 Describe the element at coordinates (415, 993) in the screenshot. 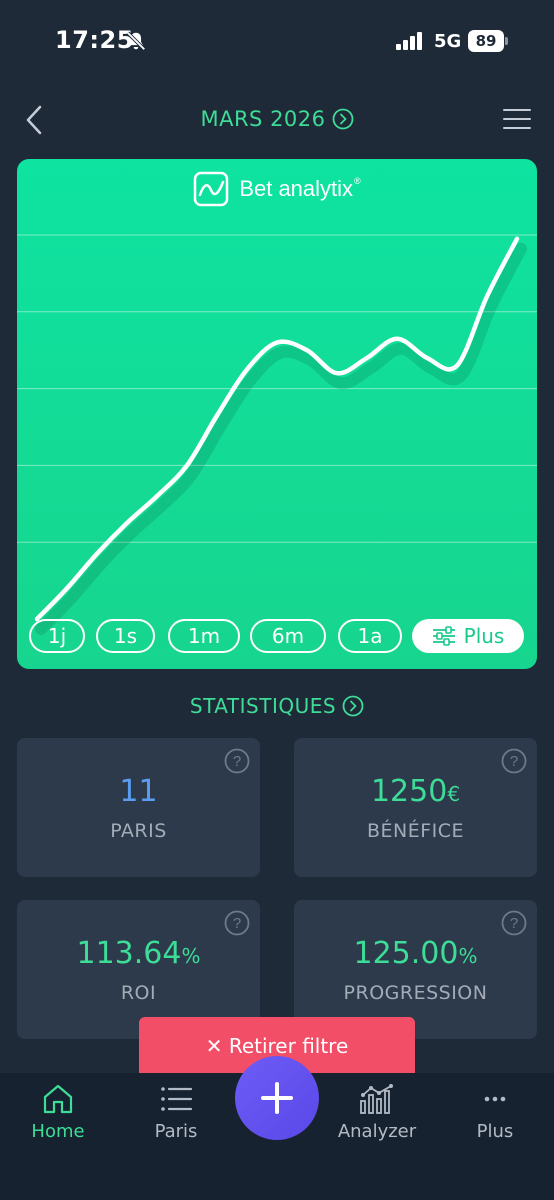

I see `stat-label: PROGRESSION` at that location.